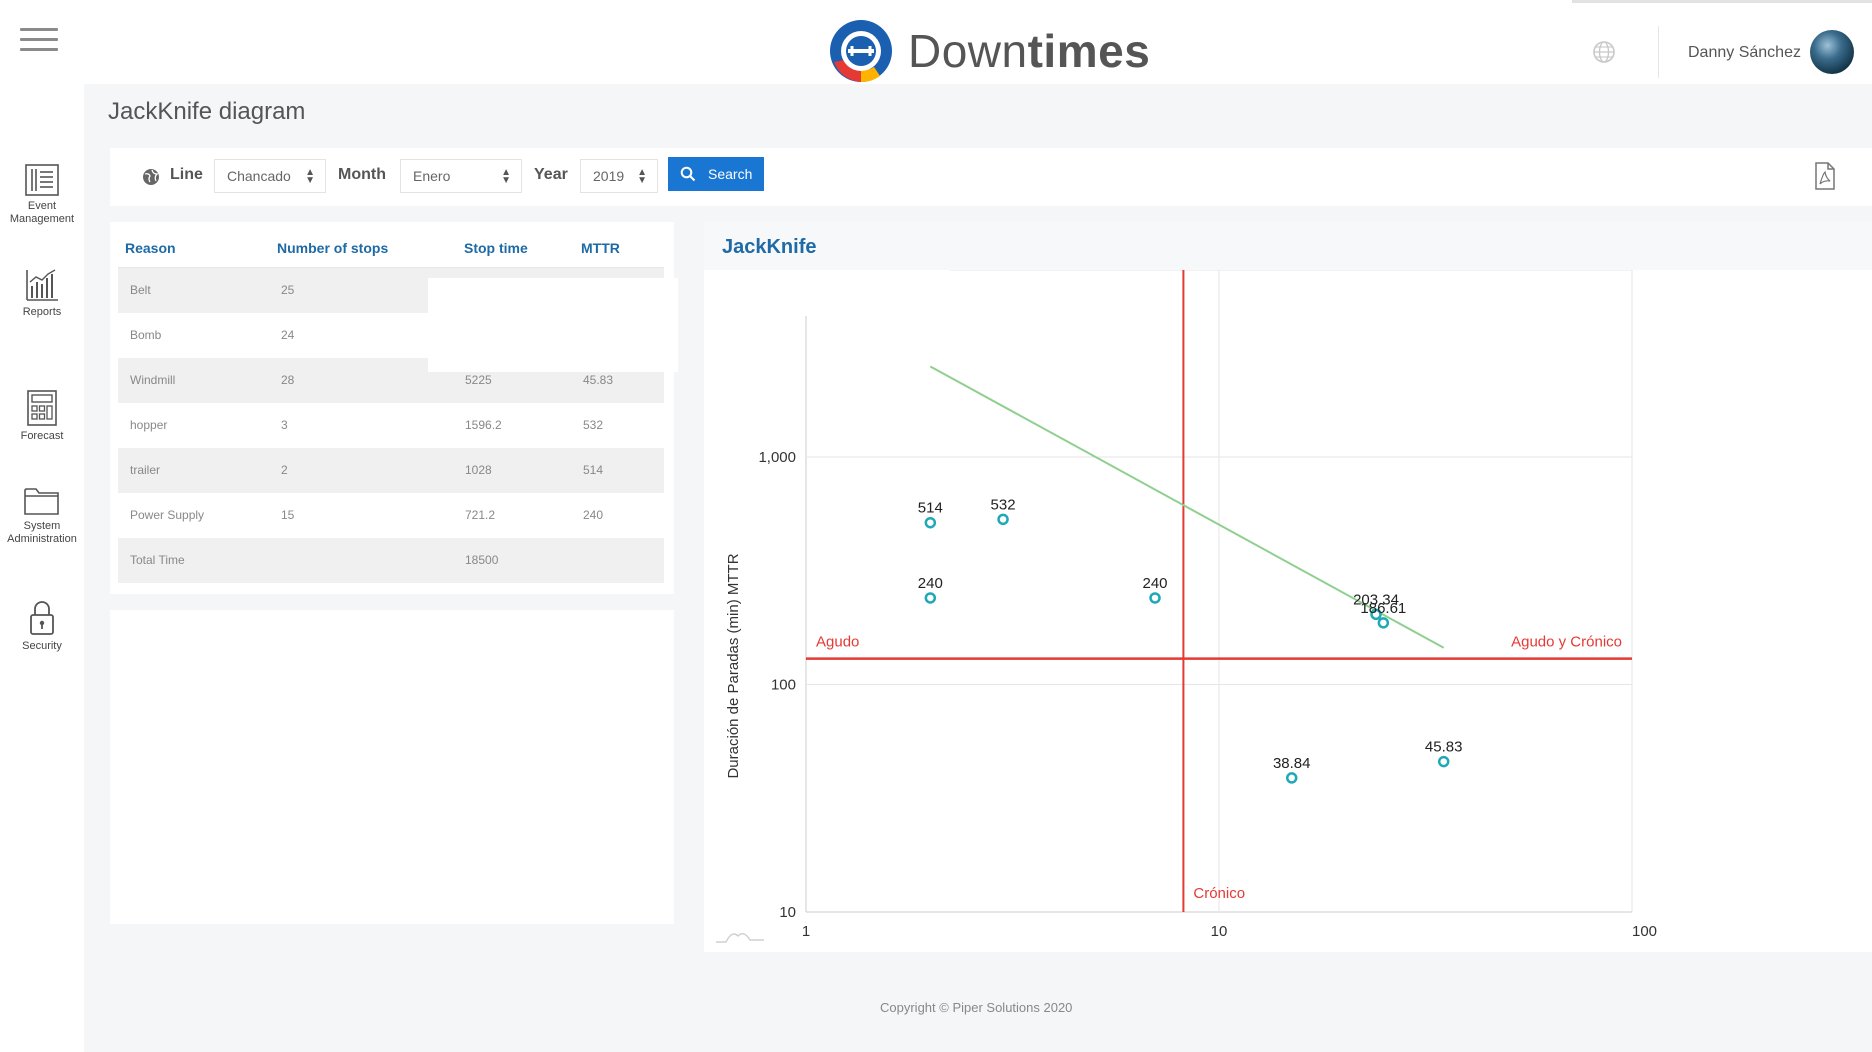  Describe the element at coordinates (861, 51) in the screenshot. I see `downtimes-logo-icon` at that location.